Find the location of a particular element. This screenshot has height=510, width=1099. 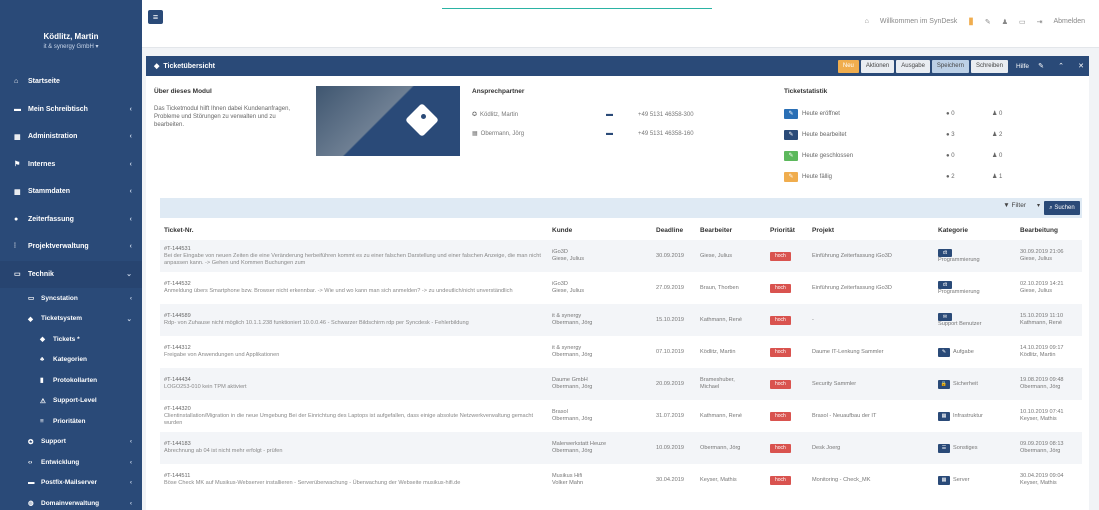

chart-icon: ⫶ is located at coordinates (15, 246).